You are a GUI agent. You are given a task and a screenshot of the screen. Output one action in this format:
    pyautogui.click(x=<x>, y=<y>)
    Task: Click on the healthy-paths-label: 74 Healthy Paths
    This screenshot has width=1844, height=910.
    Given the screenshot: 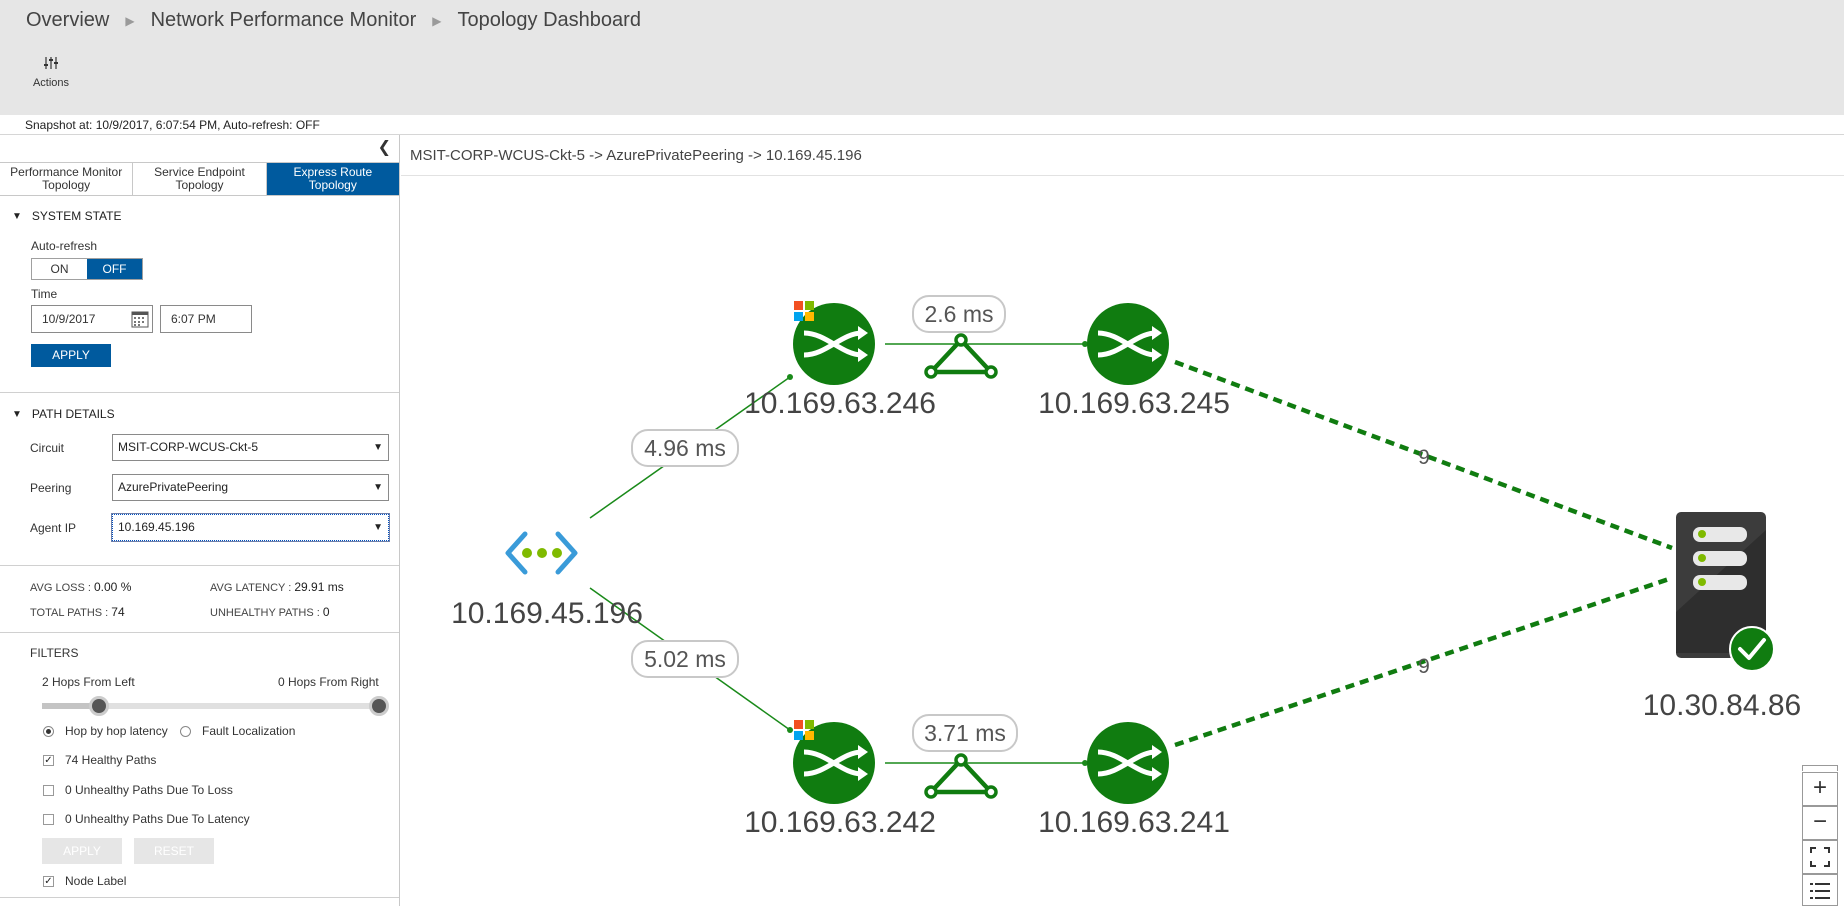 What is the action you would take?
    pyautogui.click(x=111, y=760)
    